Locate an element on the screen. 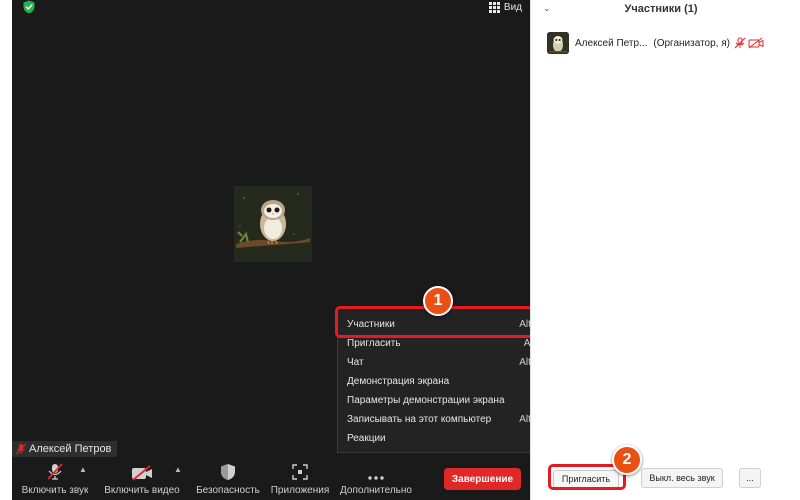  shield-icon is located at coordinates (228, 472).